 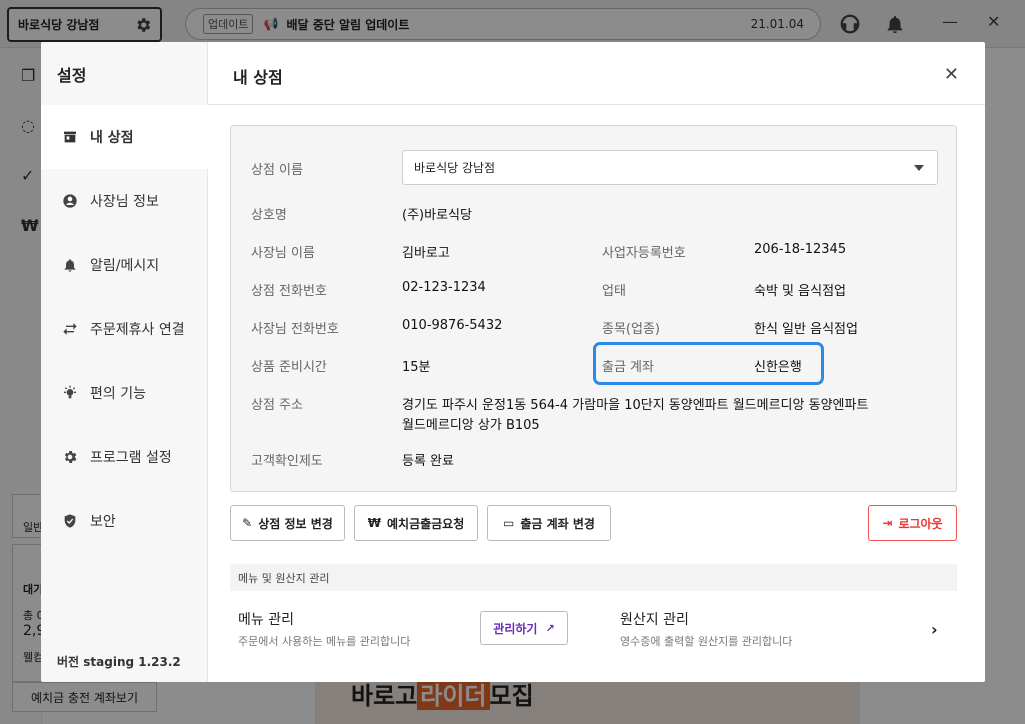 What do you see at coordinates (112, 138) in the screenshot?
I see `sidebar-item-label: 내 상점` at bounding box center [112, 138].